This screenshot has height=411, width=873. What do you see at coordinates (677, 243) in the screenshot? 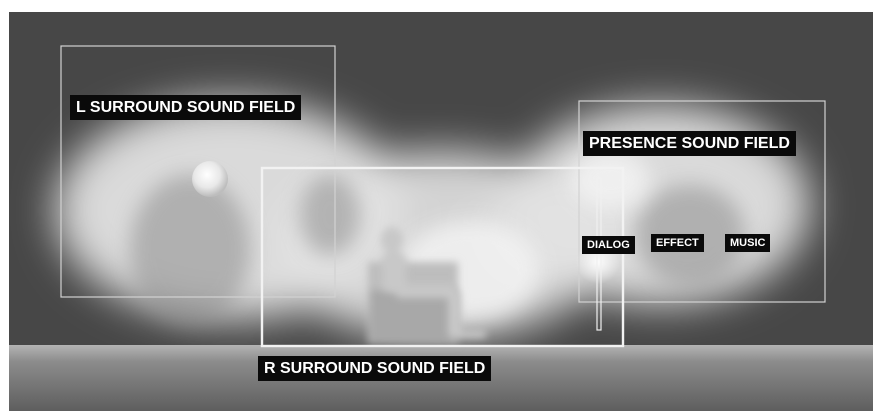
I see `effect-label: EFFECT` at bounding box center [677, 243].